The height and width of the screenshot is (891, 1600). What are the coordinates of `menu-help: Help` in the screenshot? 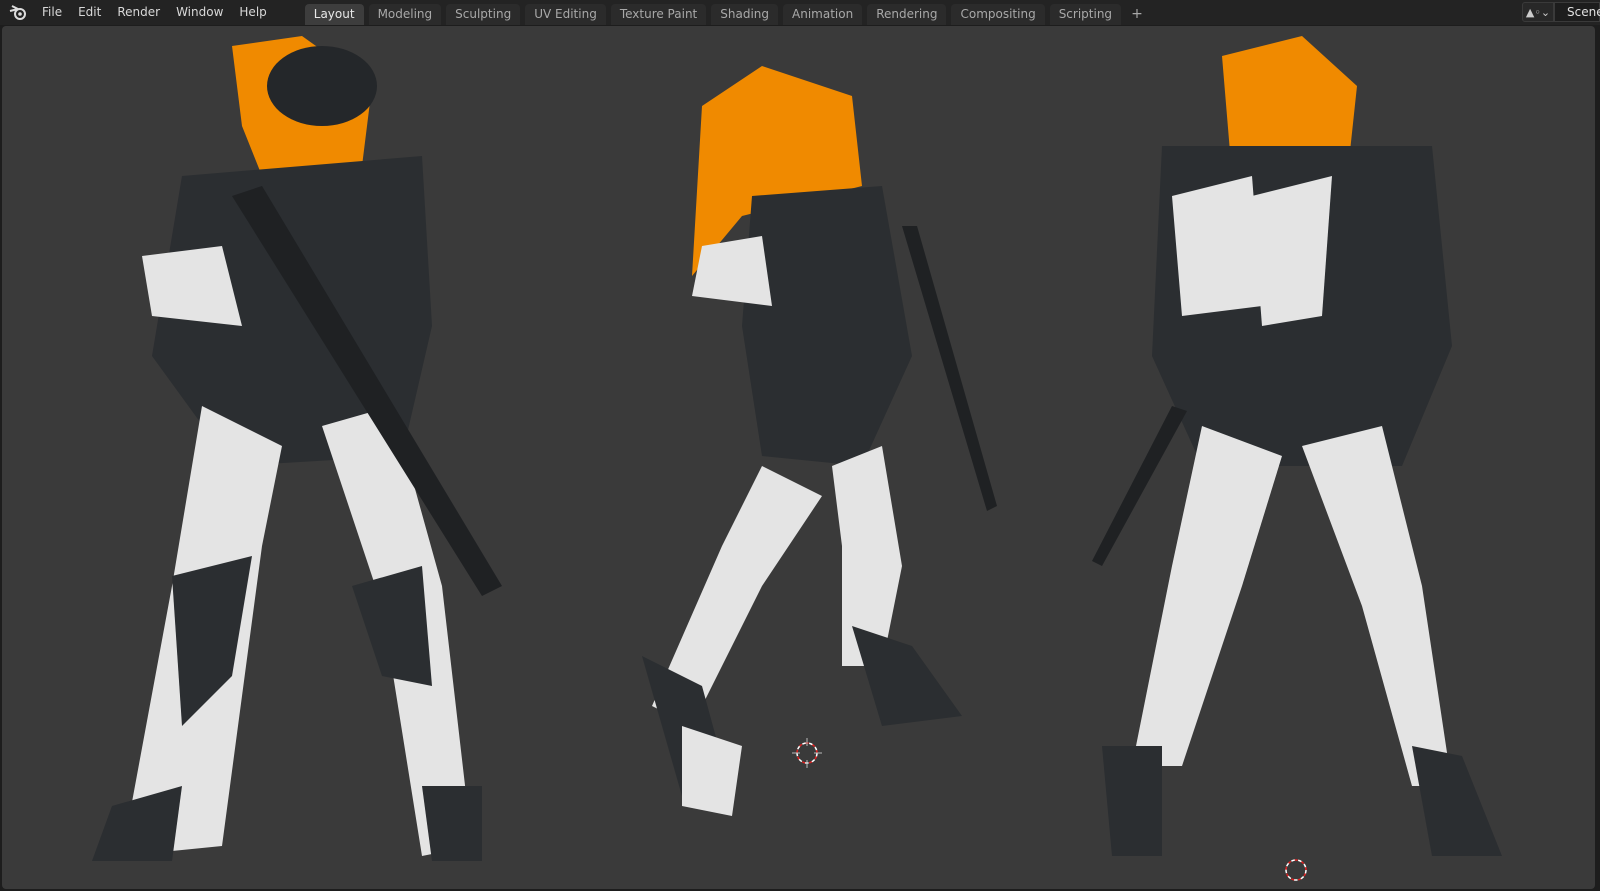 It's located at (252, 12).